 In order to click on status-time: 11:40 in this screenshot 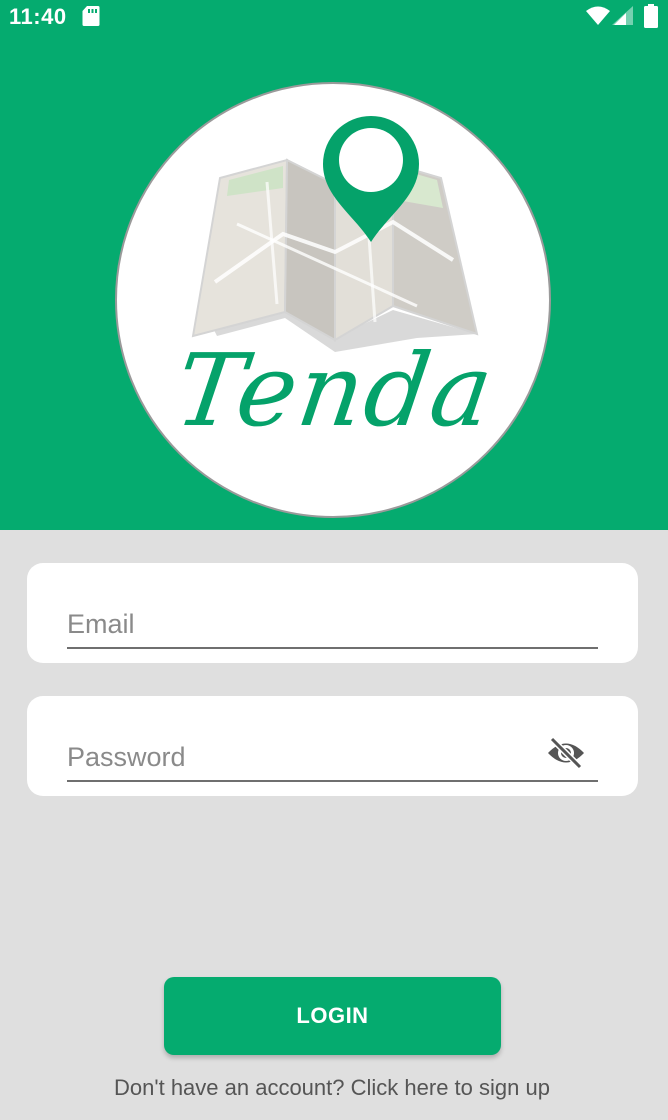, I will do `click(38, 16)`.